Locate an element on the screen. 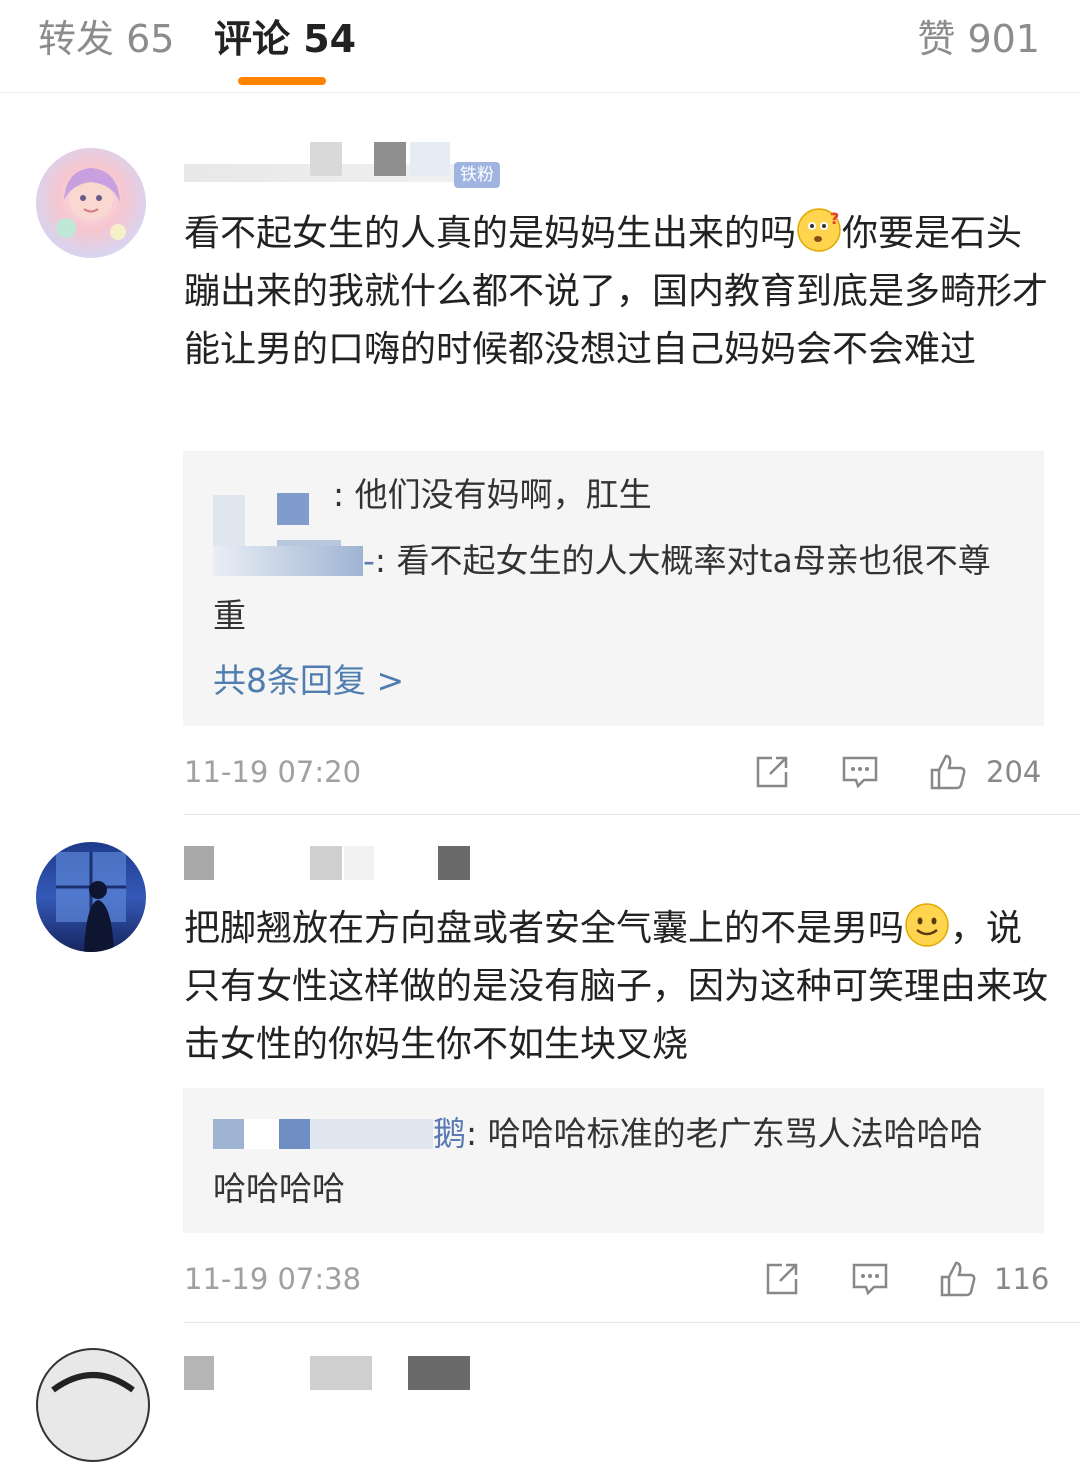 The image size is (1080, 1462). comment-tabs: 转发 65 评论 54 赞 901 is located at coordinates (540, 46).